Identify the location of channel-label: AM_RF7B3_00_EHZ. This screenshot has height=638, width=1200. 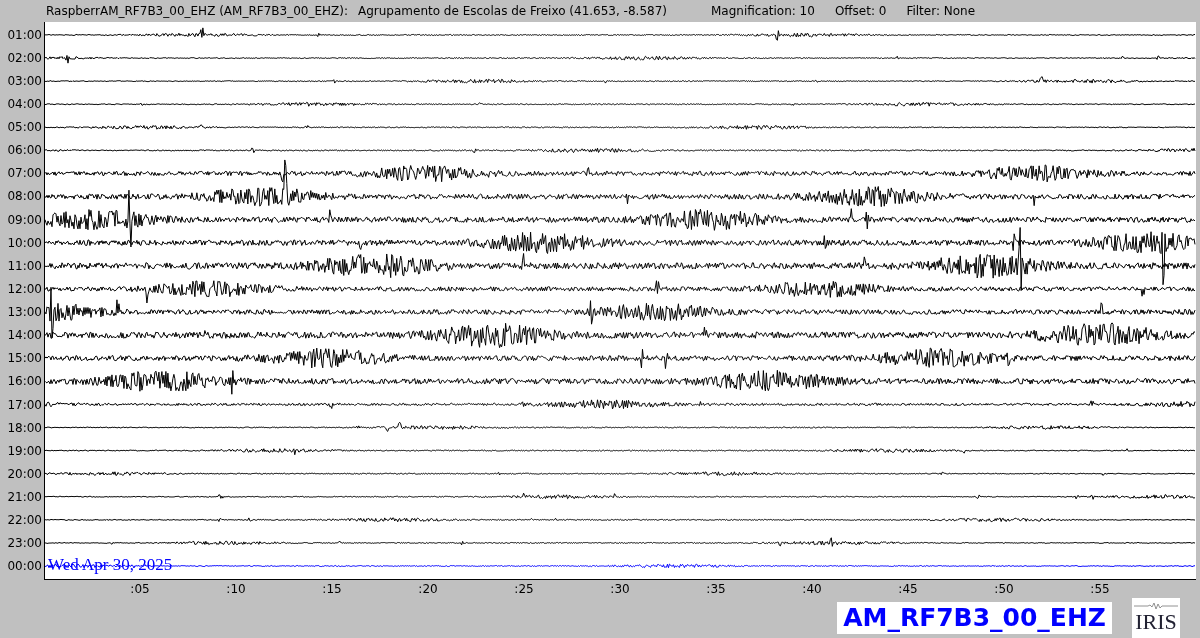
(974, 618).